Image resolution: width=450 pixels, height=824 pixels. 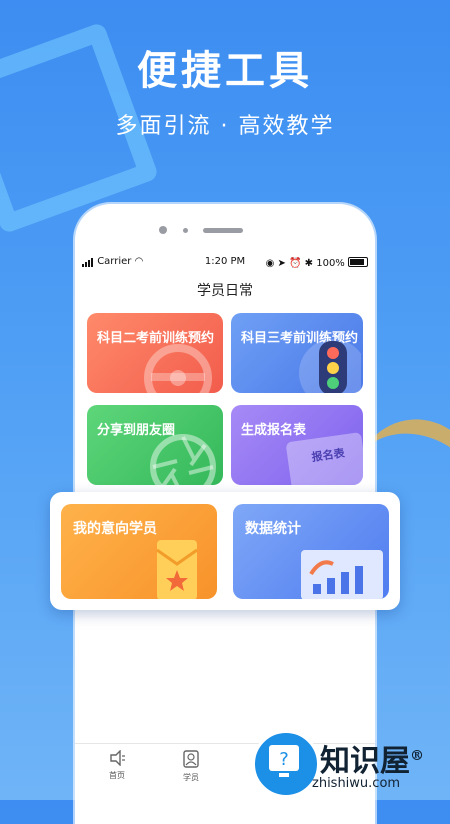 I want to click on battery-icon, so click(x=358, y=262).